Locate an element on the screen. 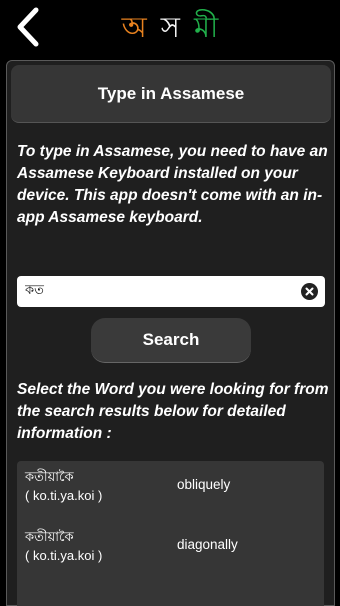  search-input is located at coordinates (160, 291).